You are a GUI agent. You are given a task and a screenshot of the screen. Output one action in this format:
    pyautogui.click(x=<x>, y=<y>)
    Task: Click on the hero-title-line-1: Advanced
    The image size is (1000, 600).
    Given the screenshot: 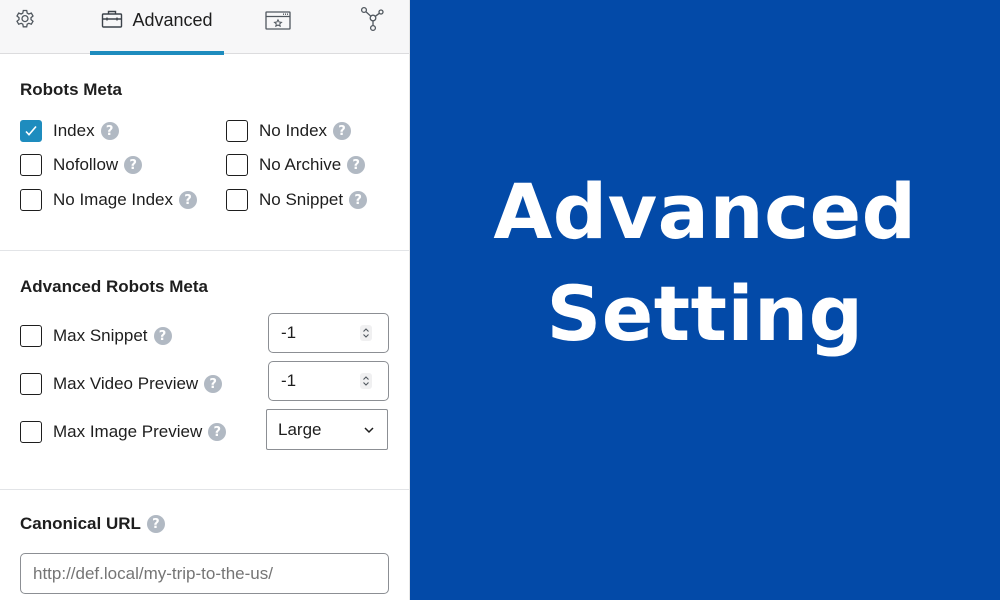 What is the action you would take?
    pyautogui.click(x=705, y=211)
    